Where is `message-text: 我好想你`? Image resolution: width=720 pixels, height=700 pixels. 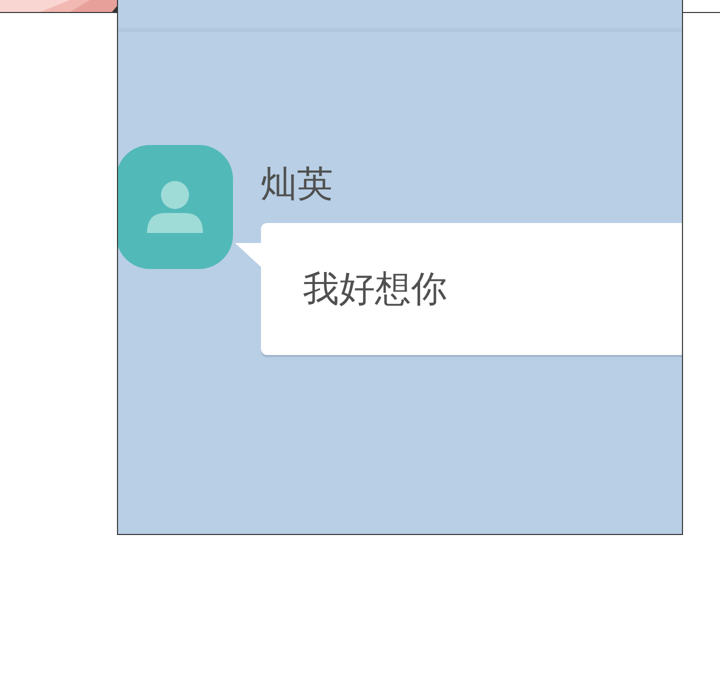 message-text: 我好想你 is located at coordinates (375, 290).